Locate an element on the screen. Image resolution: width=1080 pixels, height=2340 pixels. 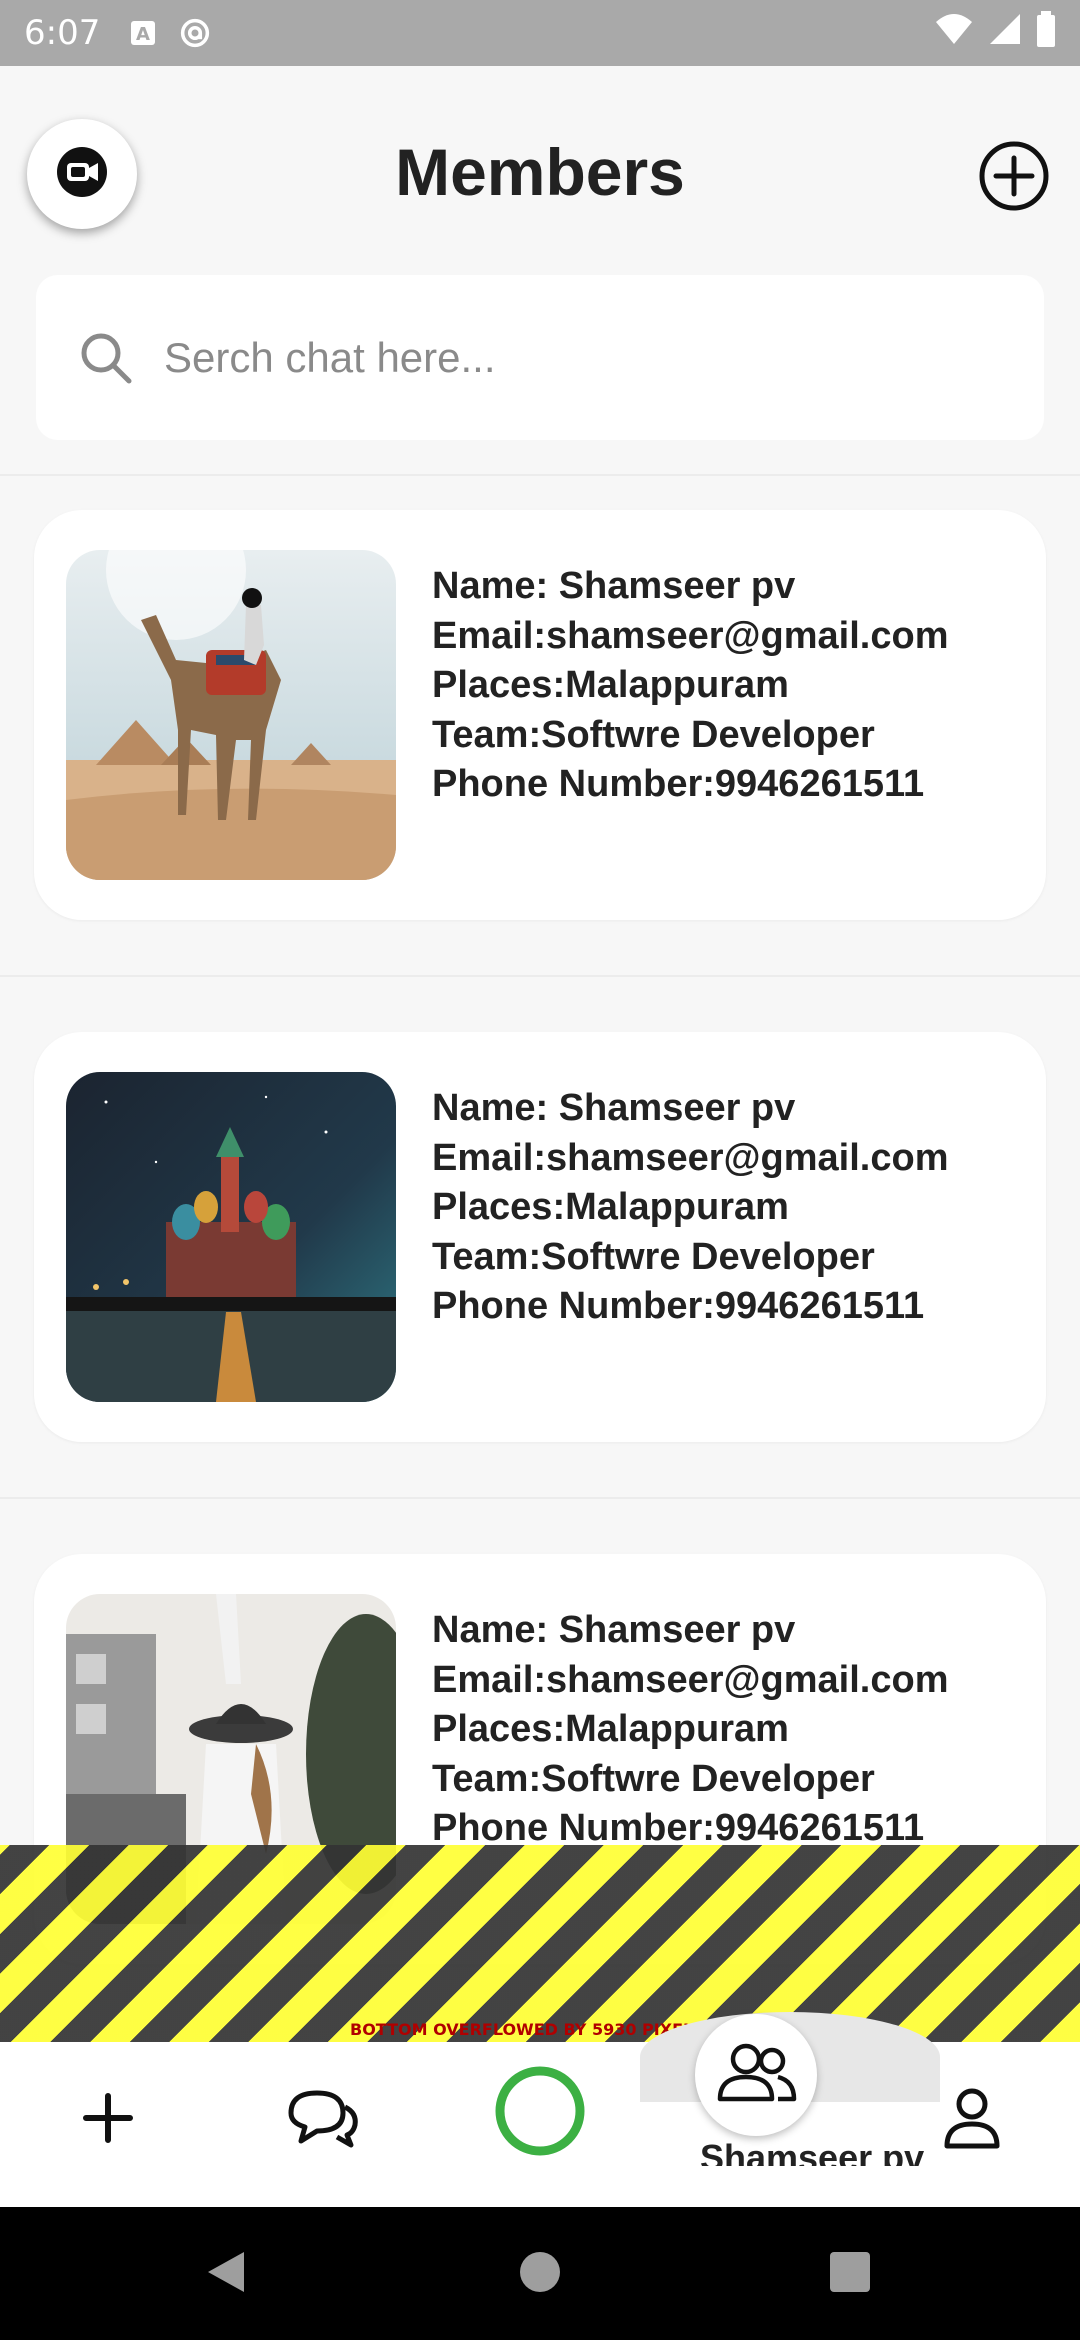
add-circle-icon is located at coordinates (1014, 178).